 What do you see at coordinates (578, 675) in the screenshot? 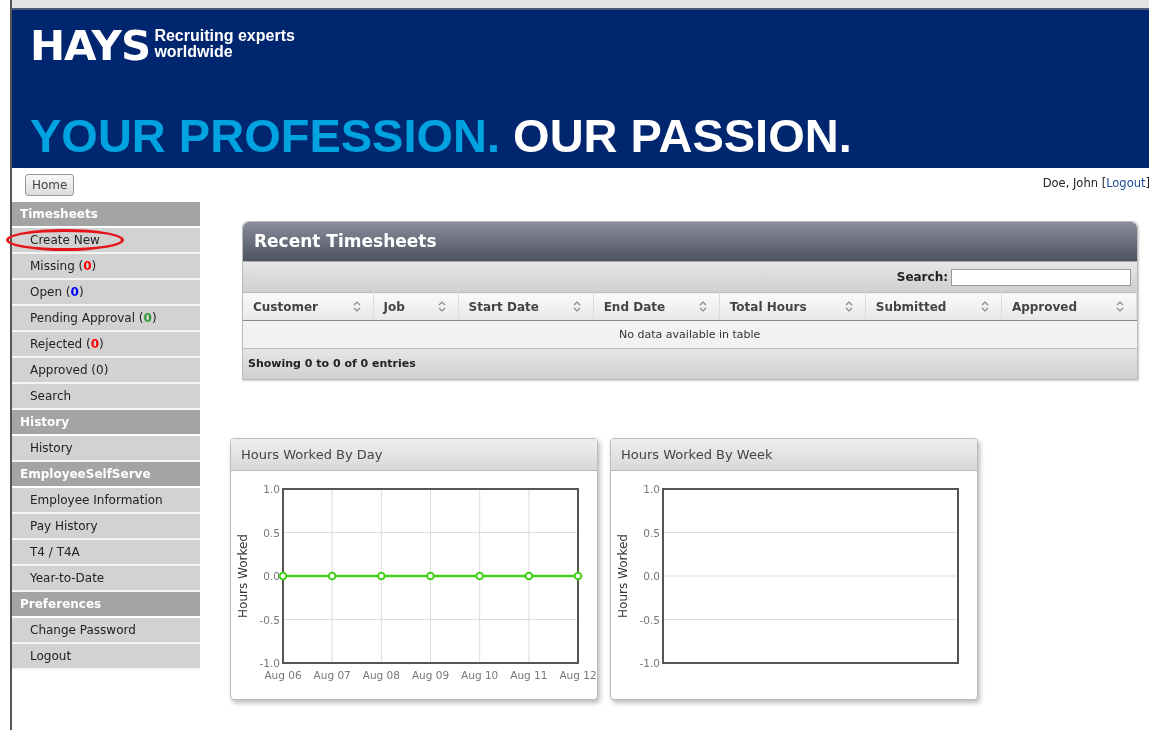
I see `axis-tick-label: Aug 12` at bounding box center [578, 675].